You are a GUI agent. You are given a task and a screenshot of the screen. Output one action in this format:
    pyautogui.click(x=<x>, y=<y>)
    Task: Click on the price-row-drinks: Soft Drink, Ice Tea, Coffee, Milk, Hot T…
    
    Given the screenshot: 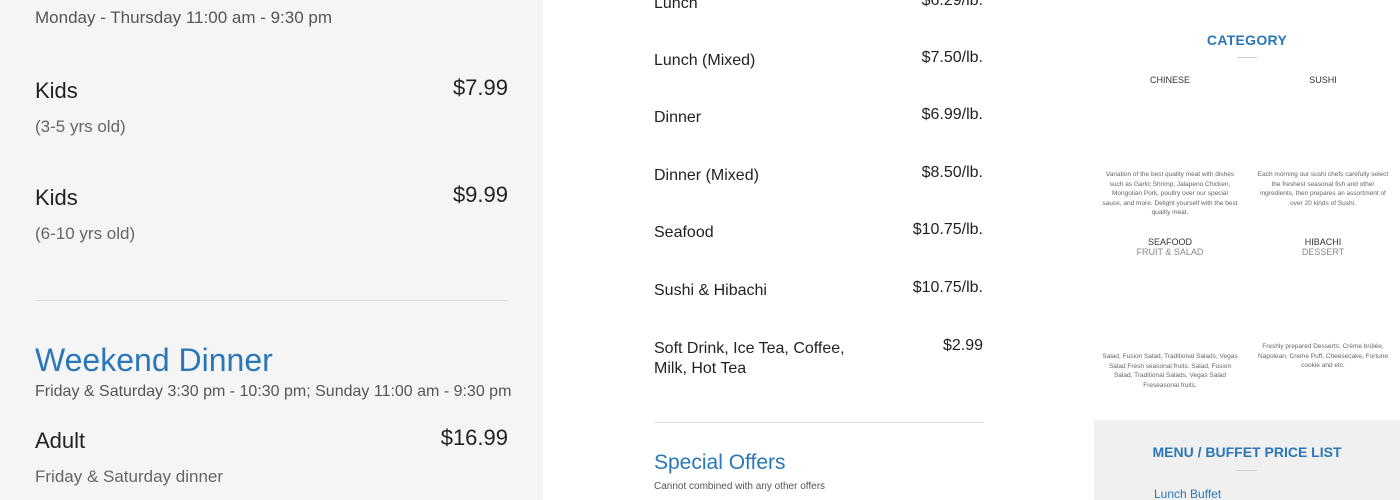 What is the action you would take?
    pyautogui.click(x=818, y=358)
    